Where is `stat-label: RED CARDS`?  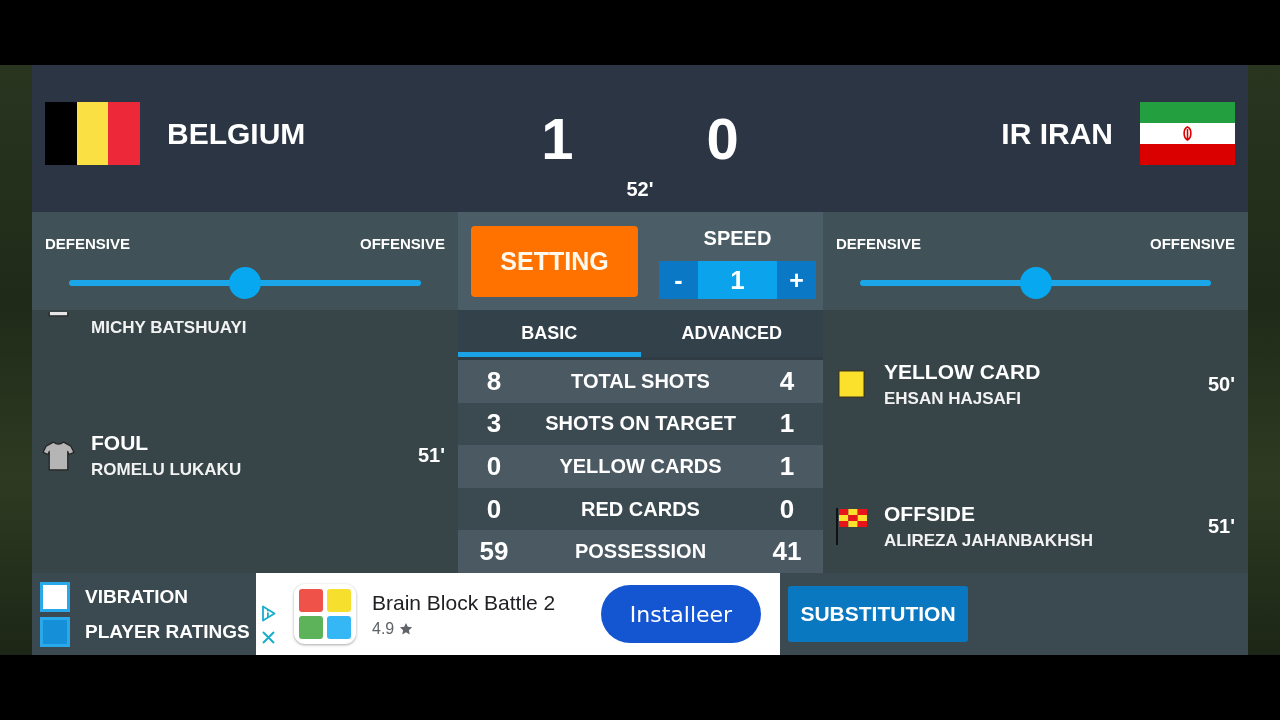 stat-label: RED CARDS is located at coordinates (640, 509).